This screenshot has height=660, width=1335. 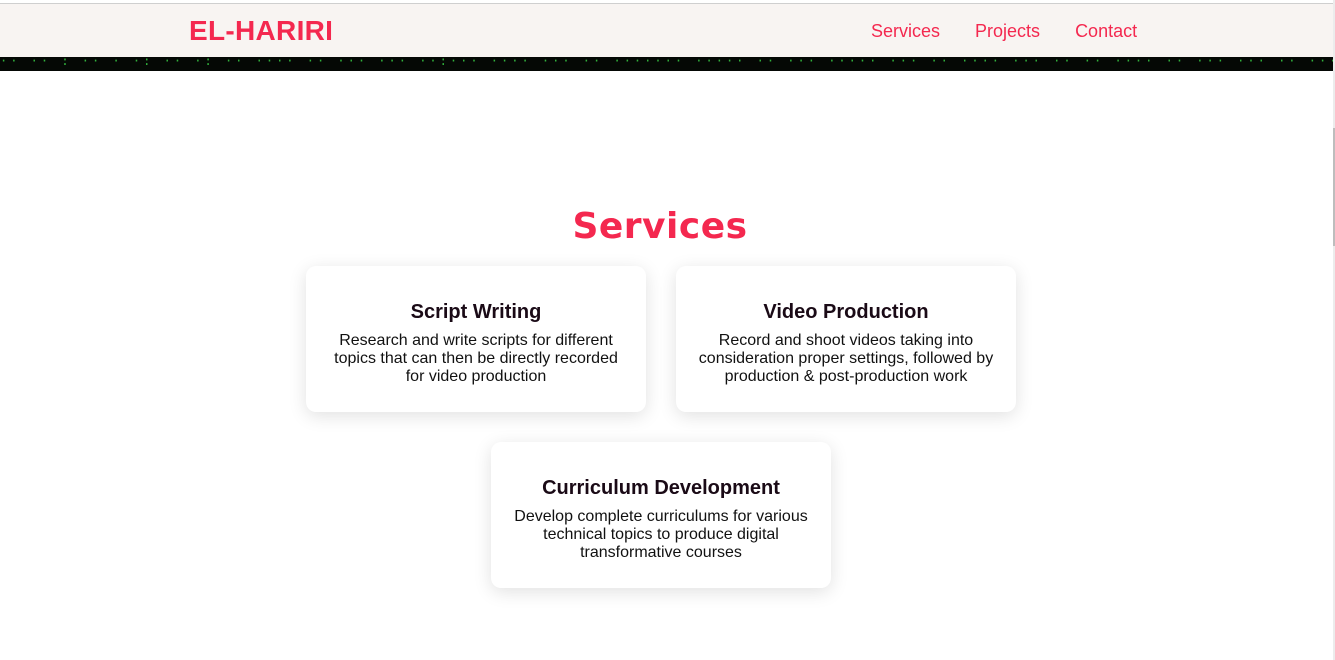 I want to click on services-heading: Services, so click(x=660, y=226).